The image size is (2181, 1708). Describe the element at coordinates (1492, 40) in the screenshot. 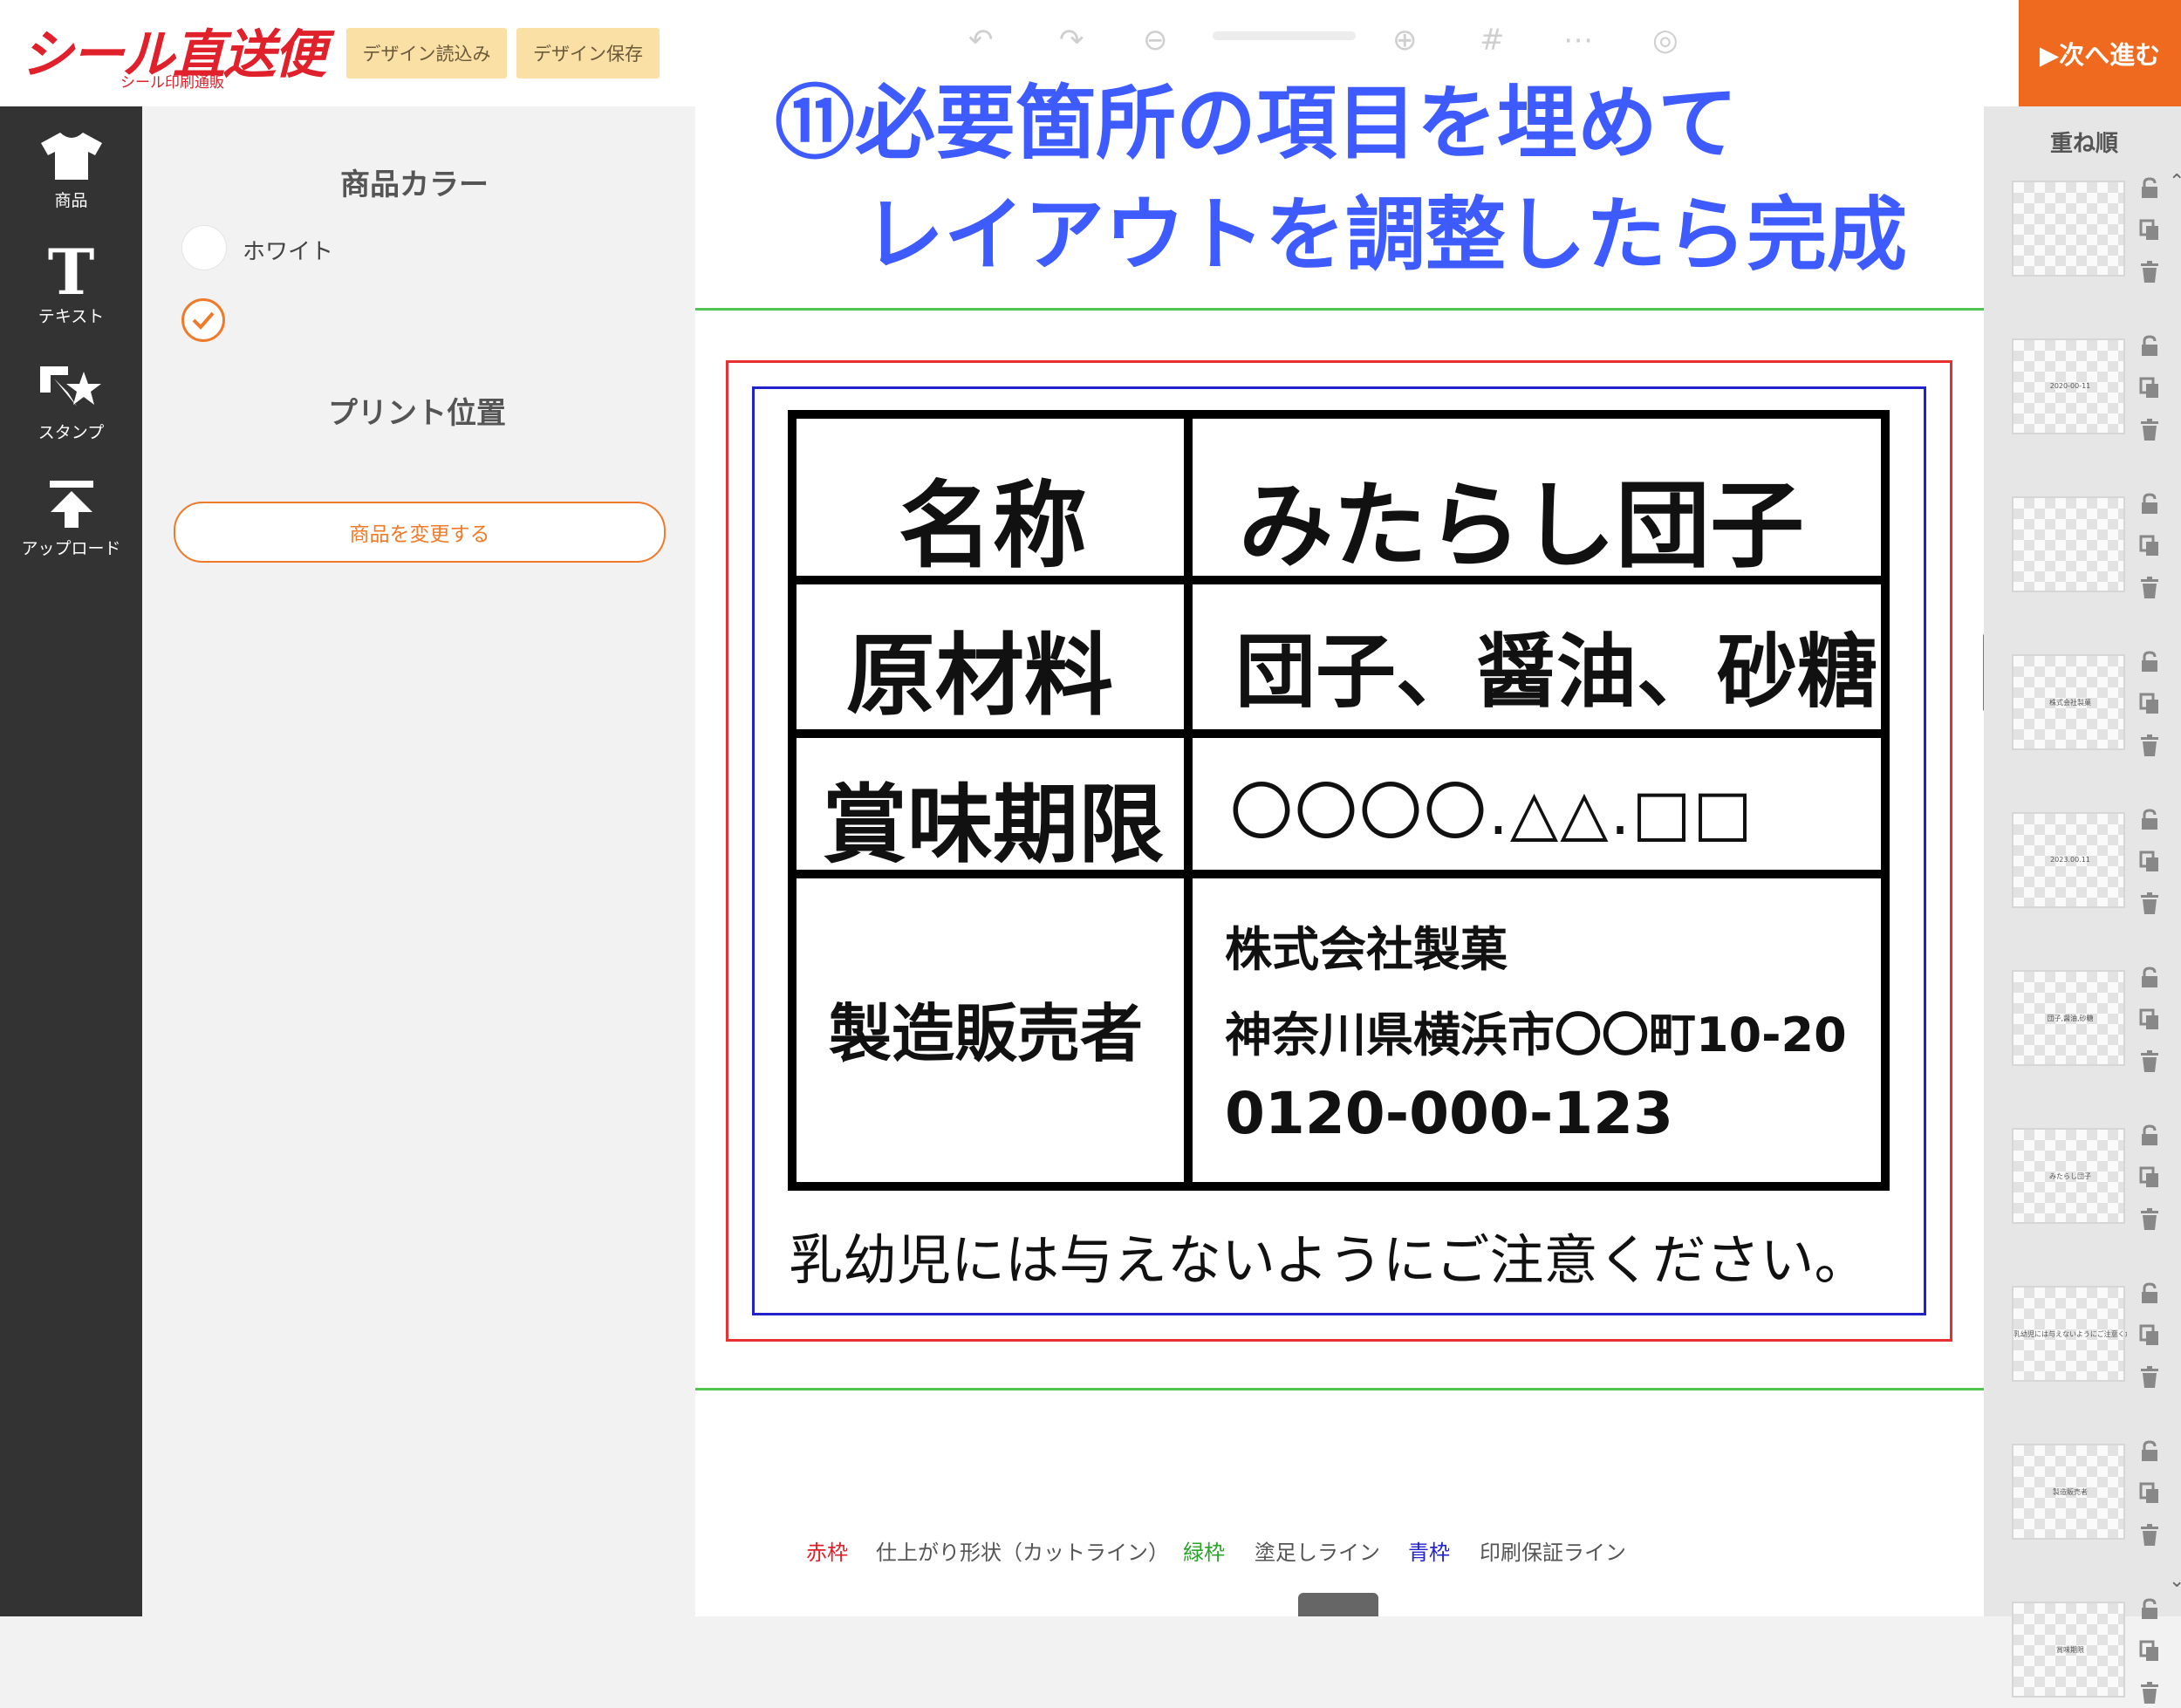

I see `grid-icon: #` at that location.